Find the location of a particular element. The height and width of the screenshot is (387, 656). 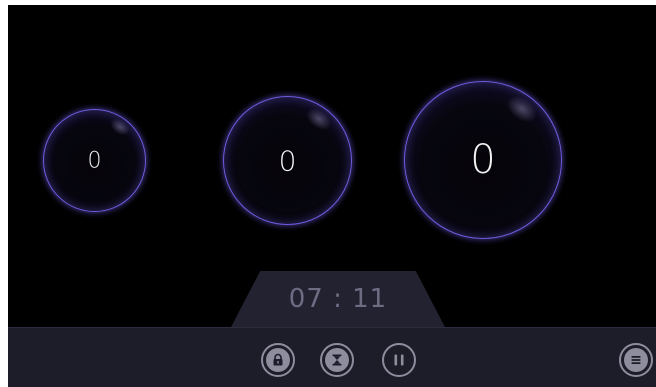

bubble-large: 0 is located at coordinates (483, 160).